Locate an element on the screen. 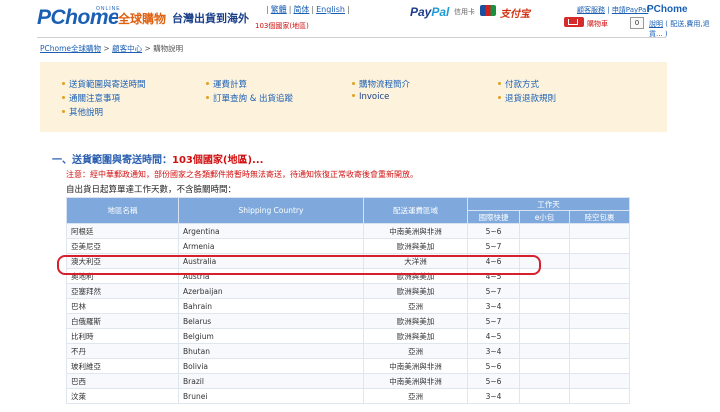 This screenshot has height=412, width=720. logo-online-text: ONLINE is located at coordinates (108, 9).